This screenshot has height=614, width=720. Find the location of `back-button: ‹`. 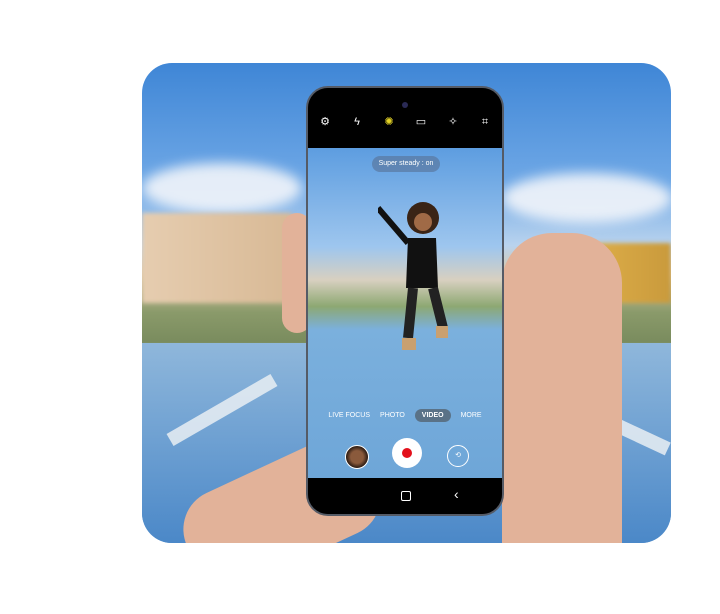

back-button: ‹ is located at coordinates (456, 494).